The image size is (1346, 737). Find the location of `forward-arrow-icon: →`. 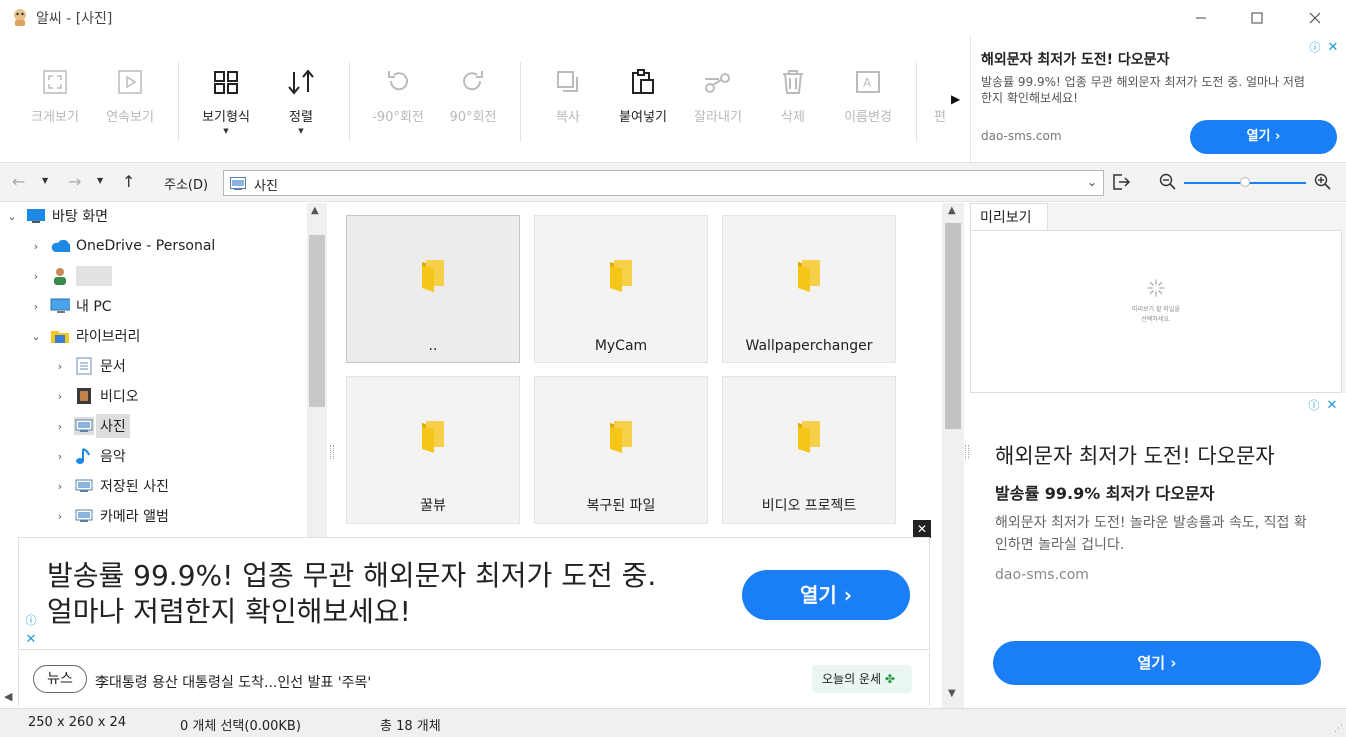

forward-arrow-icon: → is located at coordinates (74, 181).